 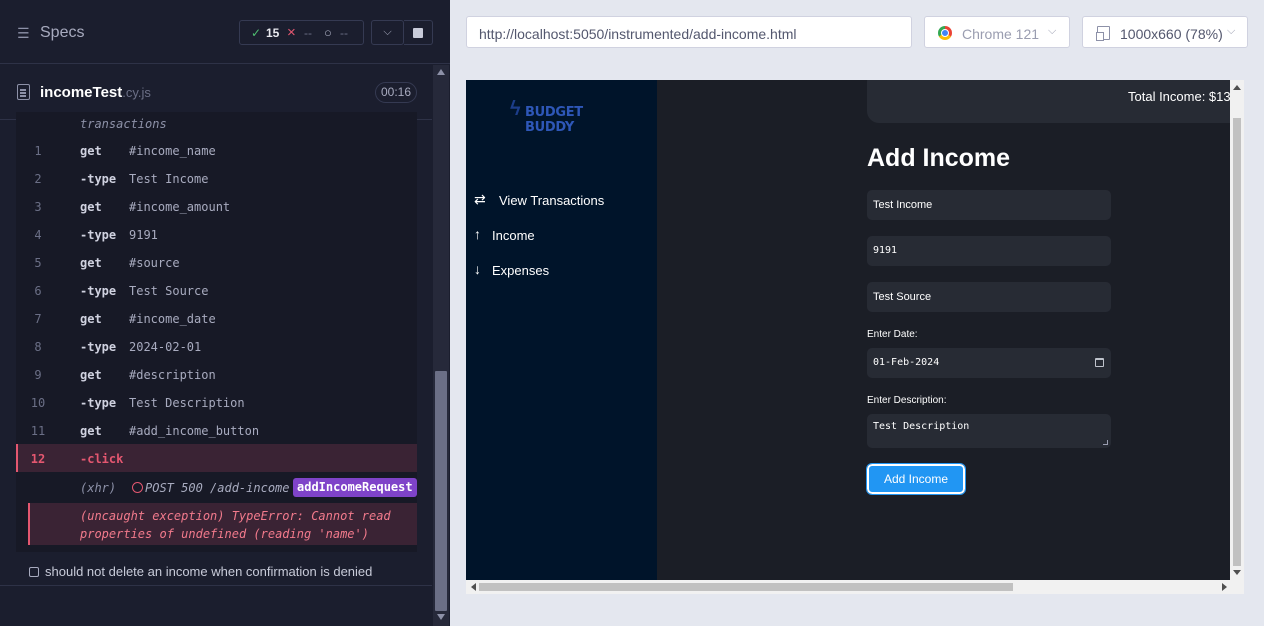 What do you see at coordinates (291, 32) in the screenshot?
I see `x-icon: ×` at bounding box center [291, 32].